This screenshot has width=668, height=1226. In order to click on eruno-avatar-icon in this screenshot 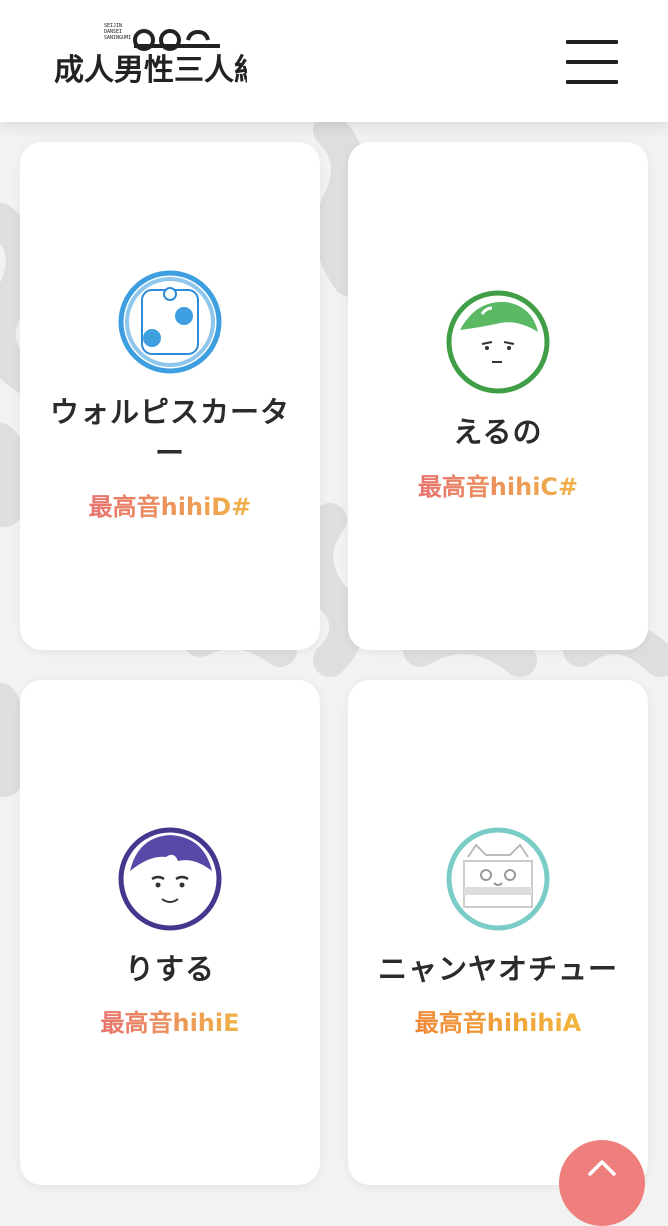, I will do `click(498, 342)`.